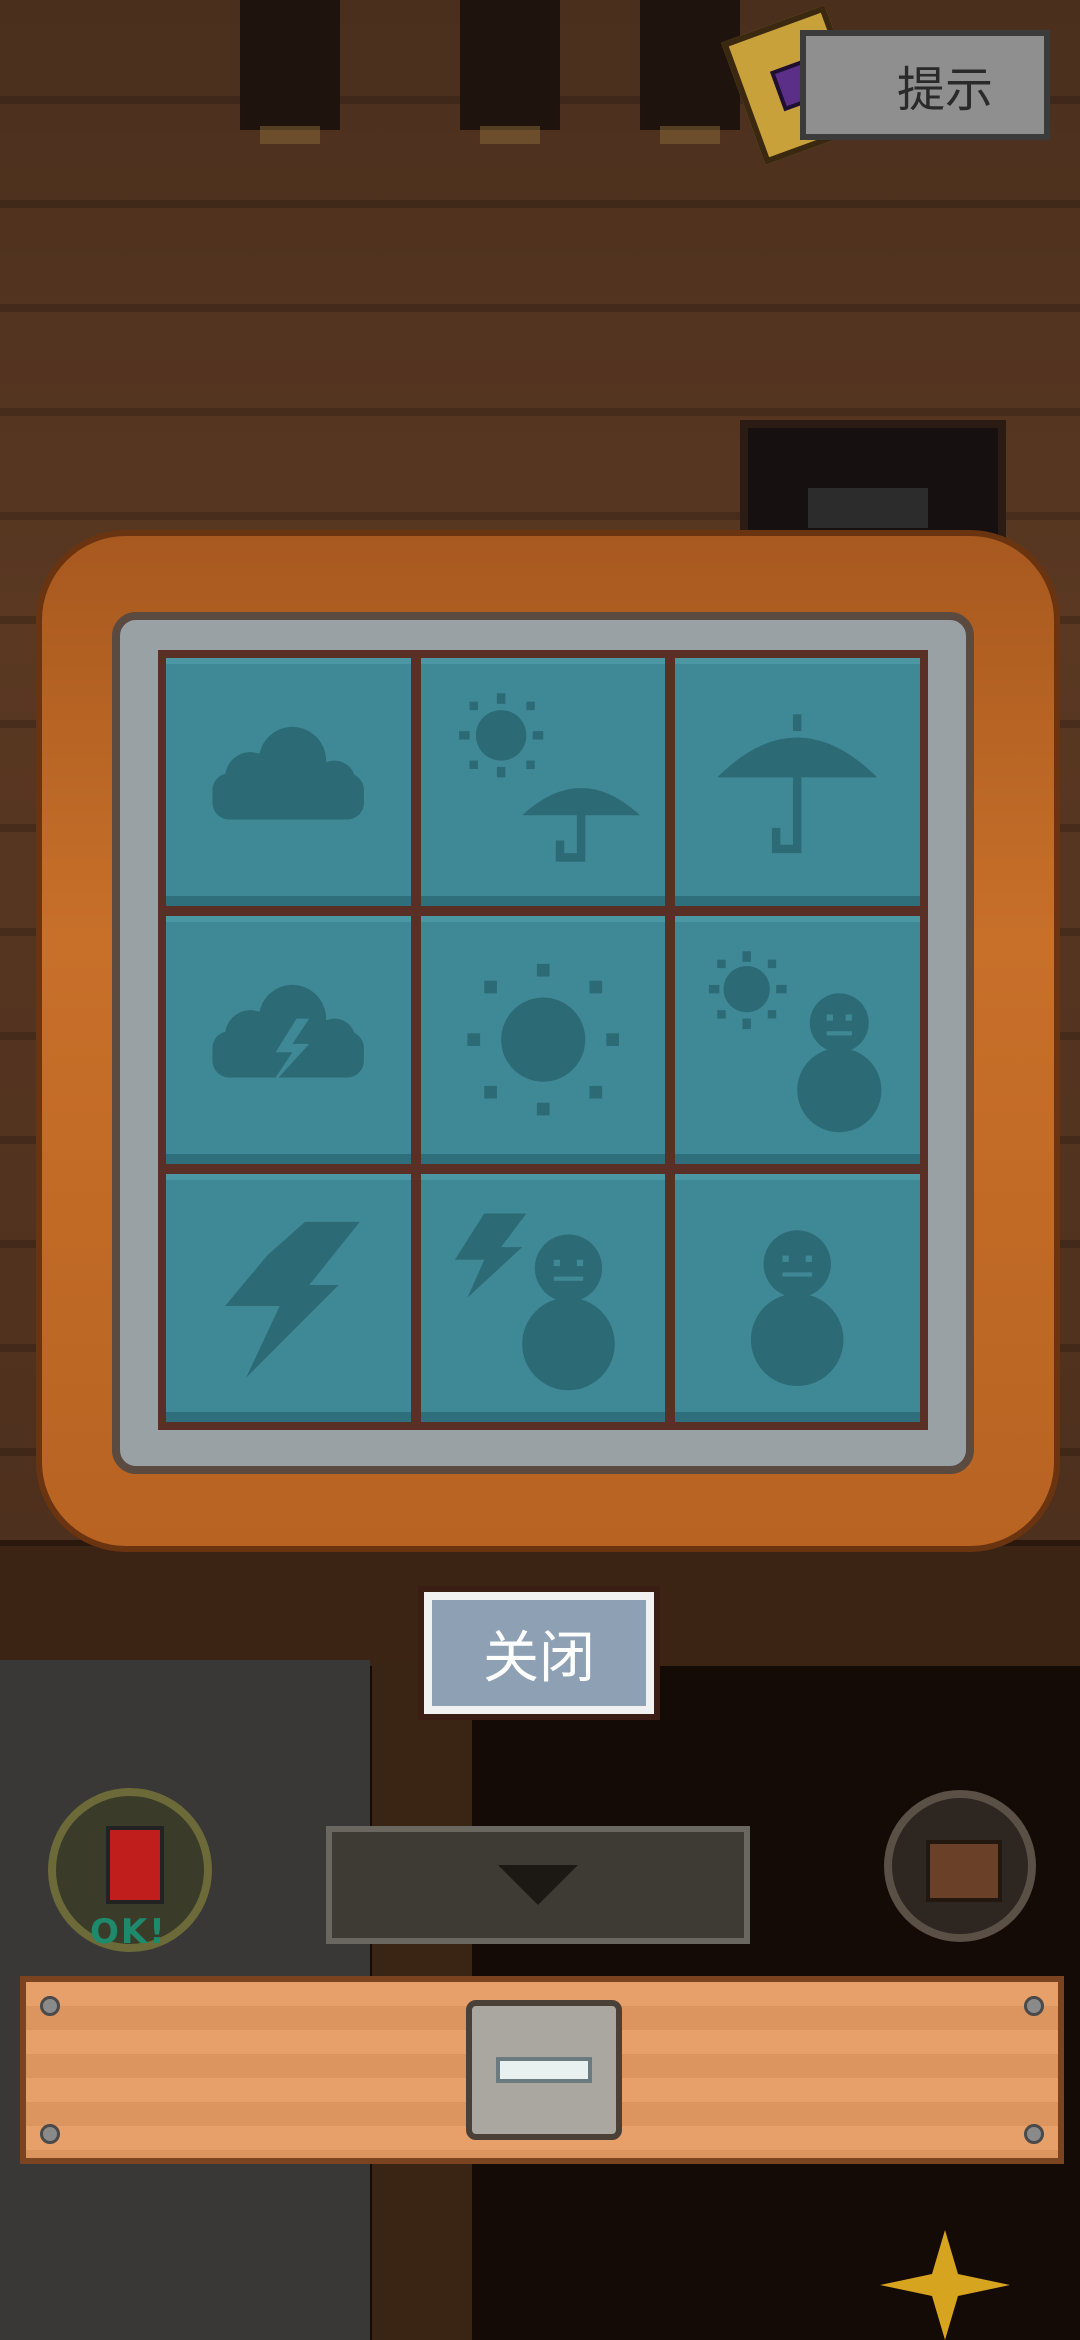 The image size is (1080, 2340). Describe the element at coordinates (797, 1308) in the screenshot. I see `snowman-icon` at that location.